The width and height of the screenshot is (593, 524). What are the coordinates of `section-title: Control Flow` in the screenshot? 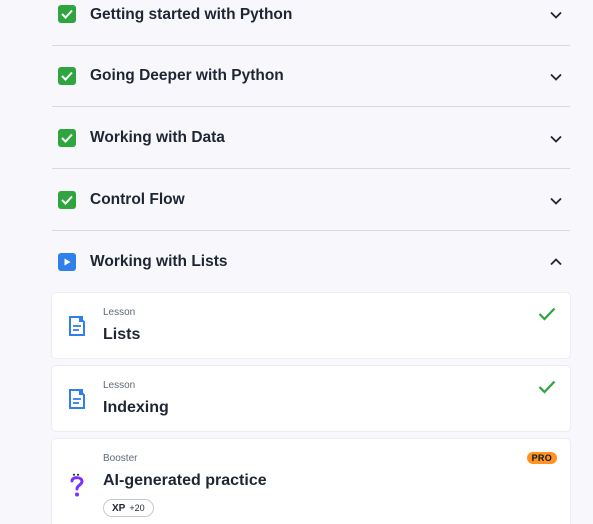 It's located at (137, 199).